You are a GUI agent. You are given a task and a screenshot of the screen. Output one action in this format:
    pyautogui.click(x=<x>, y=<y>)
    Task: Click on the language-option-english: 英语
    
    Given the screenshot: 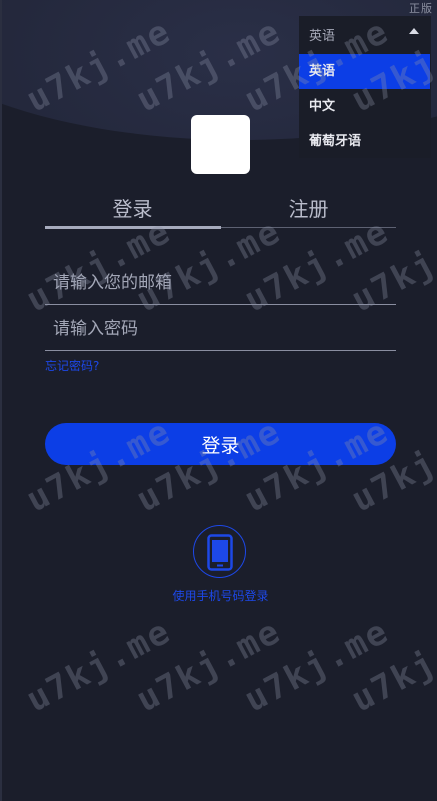 What is the action you would take?
    pyautogui.click(x=364, y=71)
    